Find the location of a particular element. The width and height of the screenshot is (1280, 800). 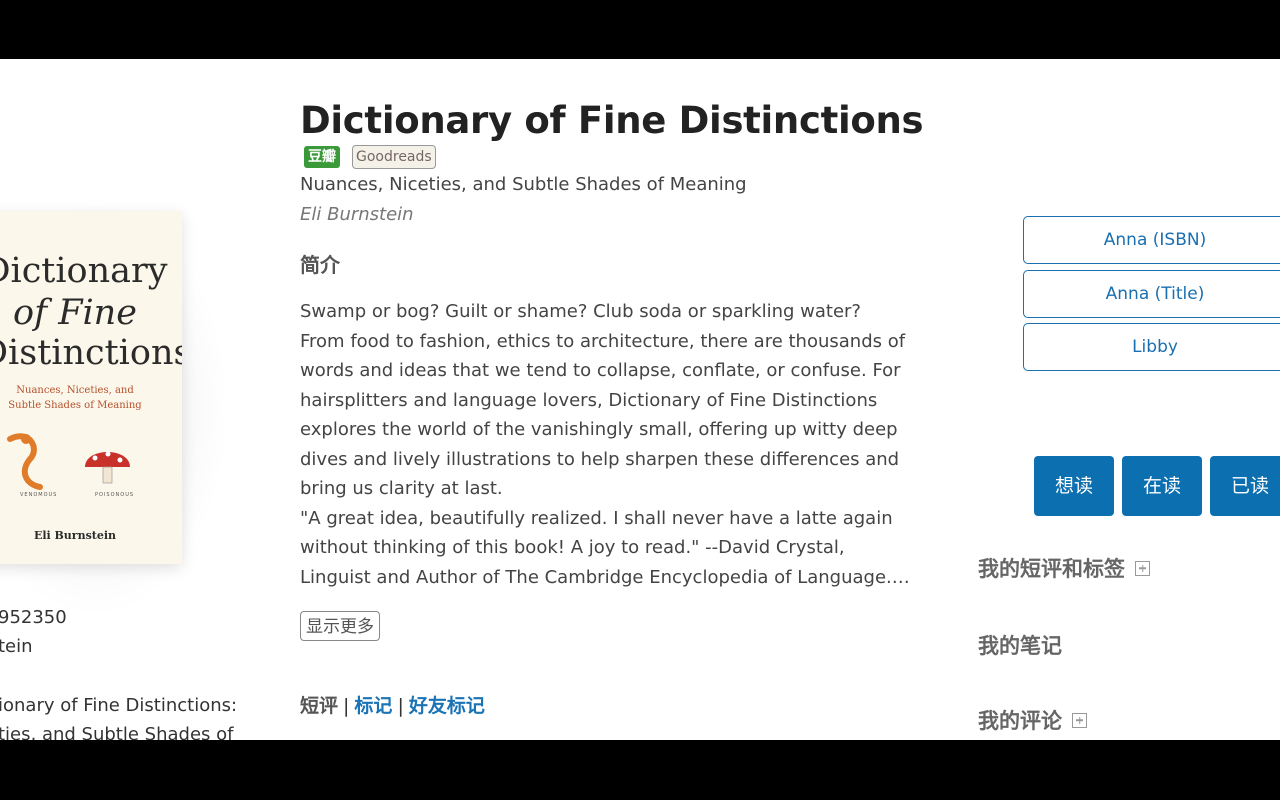

cover-tagline-1: Nuances, Niceties, and is located at coordinates (75, 390).